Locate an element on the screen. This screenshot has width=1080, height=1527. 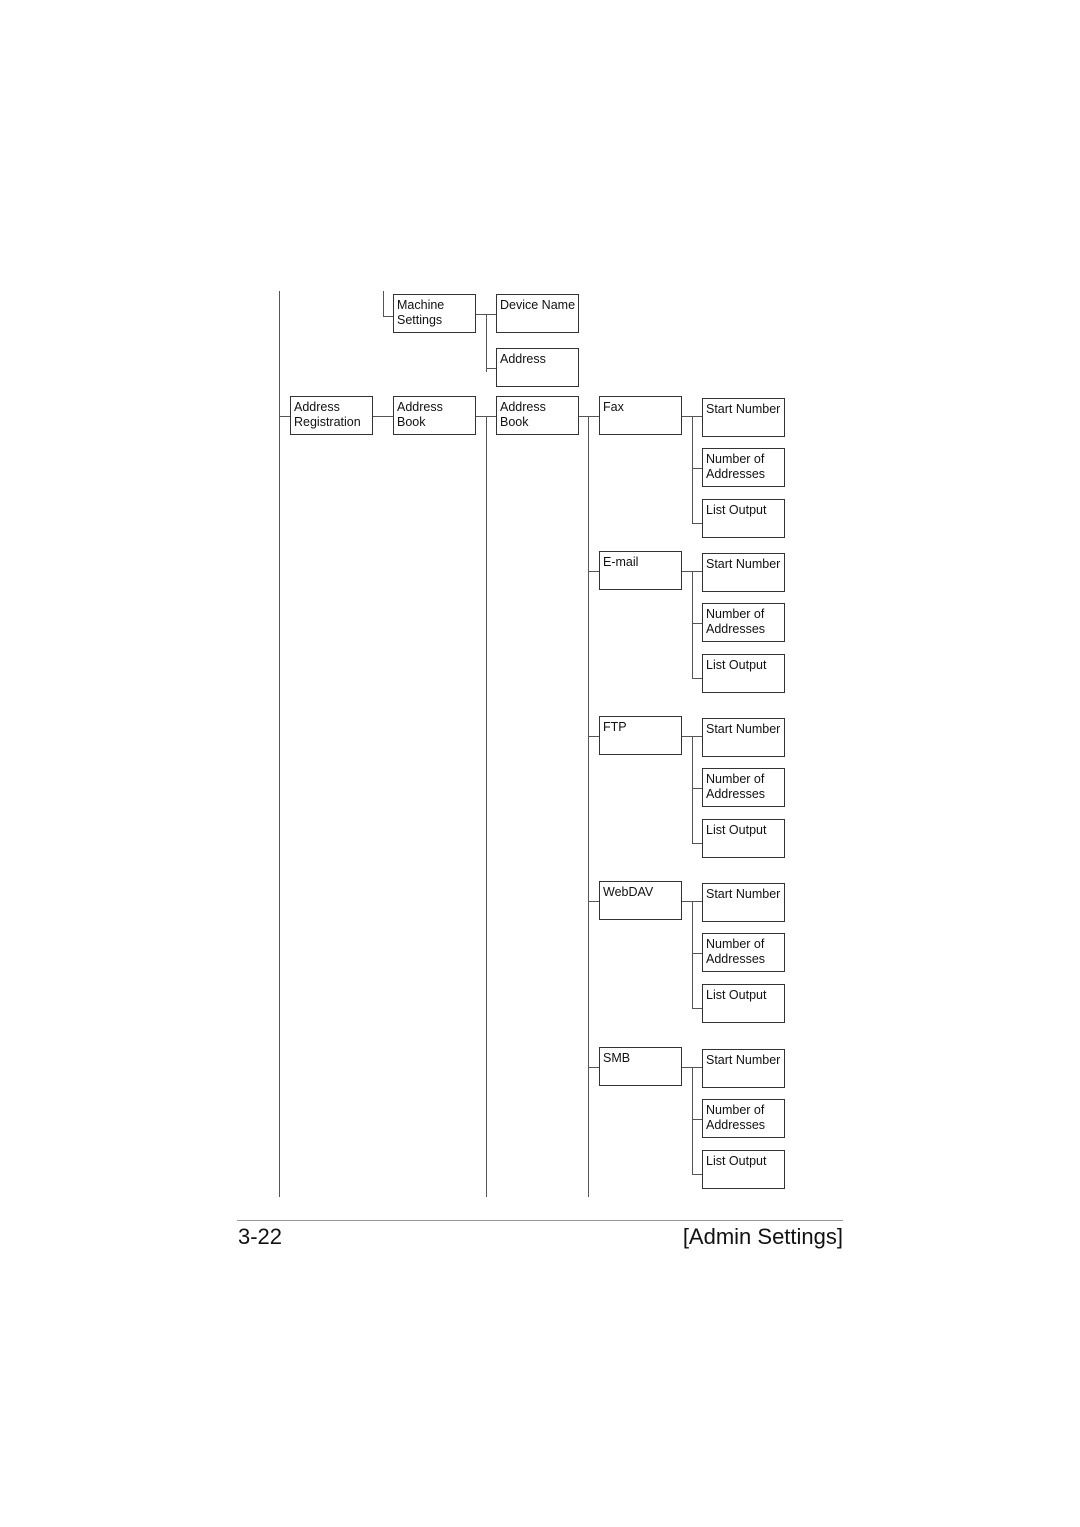
node-address-book: Address Book is located at coordinates (434, 415).